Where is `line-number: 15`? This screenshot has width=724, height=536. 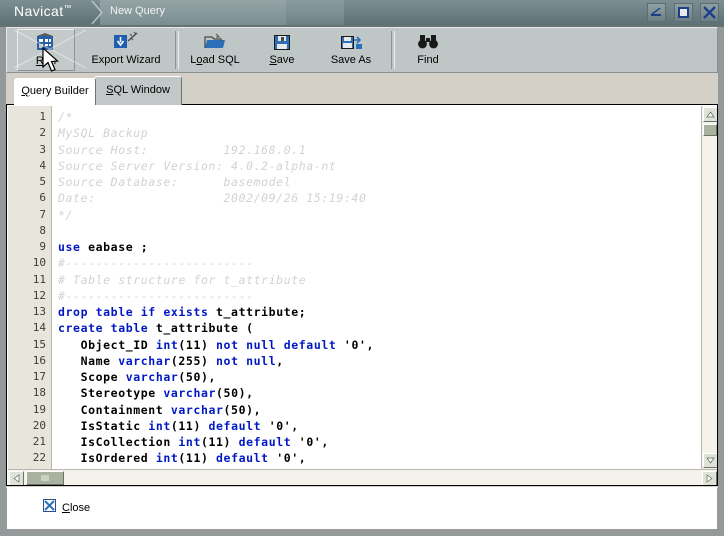
line-number: 15 is located at coordinates (39, 344).